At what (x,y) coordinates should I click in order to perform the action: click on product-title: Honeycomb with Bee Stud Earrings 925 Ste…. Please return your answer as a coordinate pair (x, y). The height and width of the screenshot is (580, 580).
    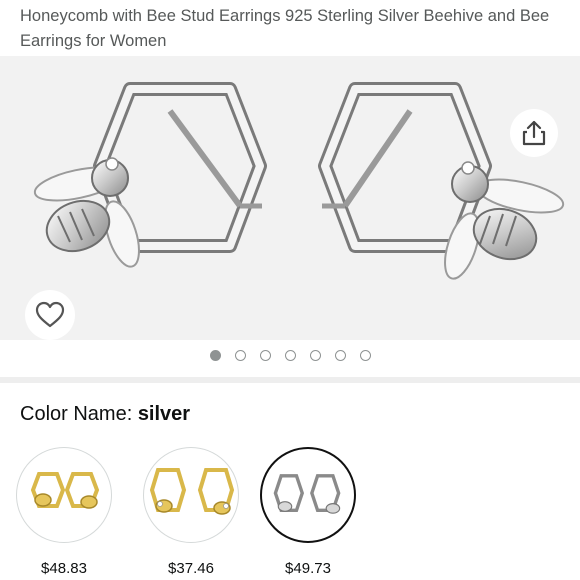
    Looking at the image, I should click on (285, 28).